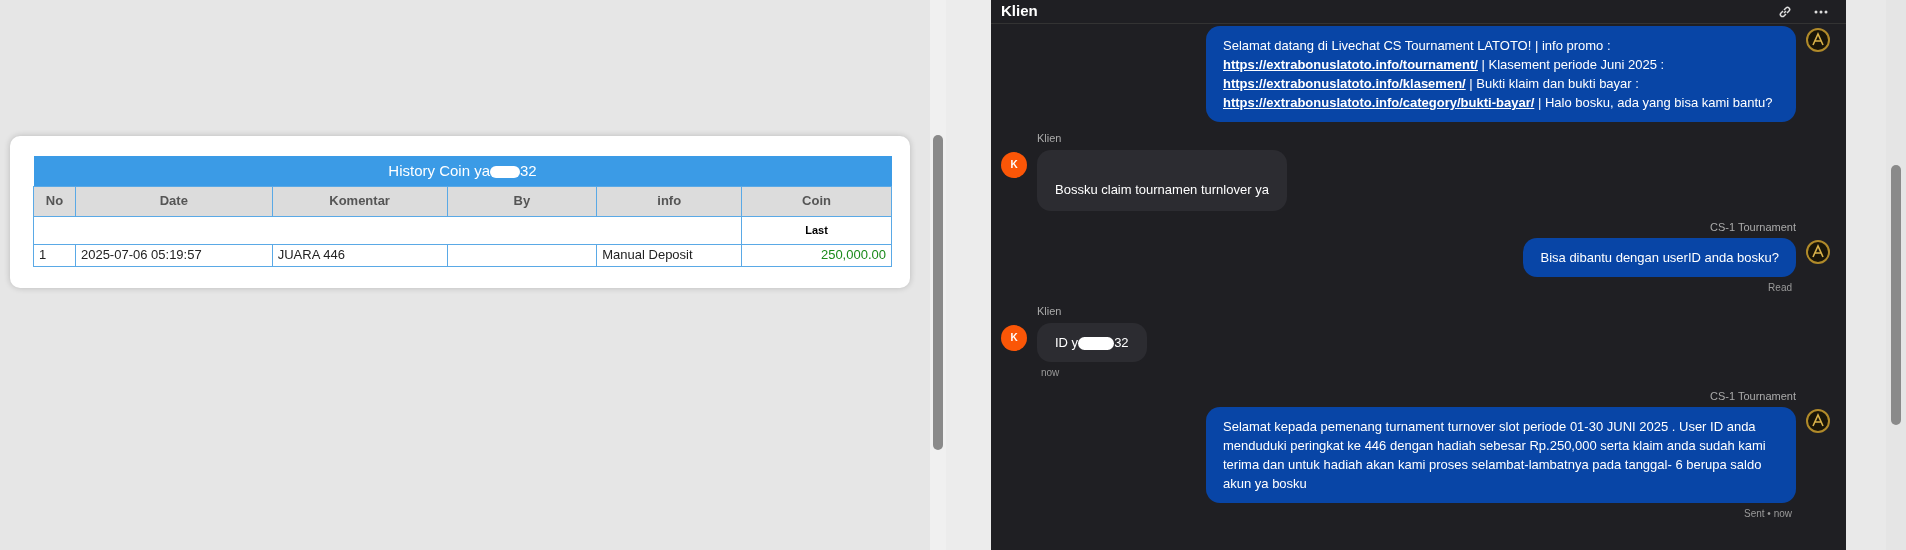 Image resolution: width=1906 pixels, height=550 pixels. What do you see at coordinates (1344, 83) in the screenshot?
I see `link: https://extrabonuslatoto.info/klasemen/` at bounding box center [1344, 83].